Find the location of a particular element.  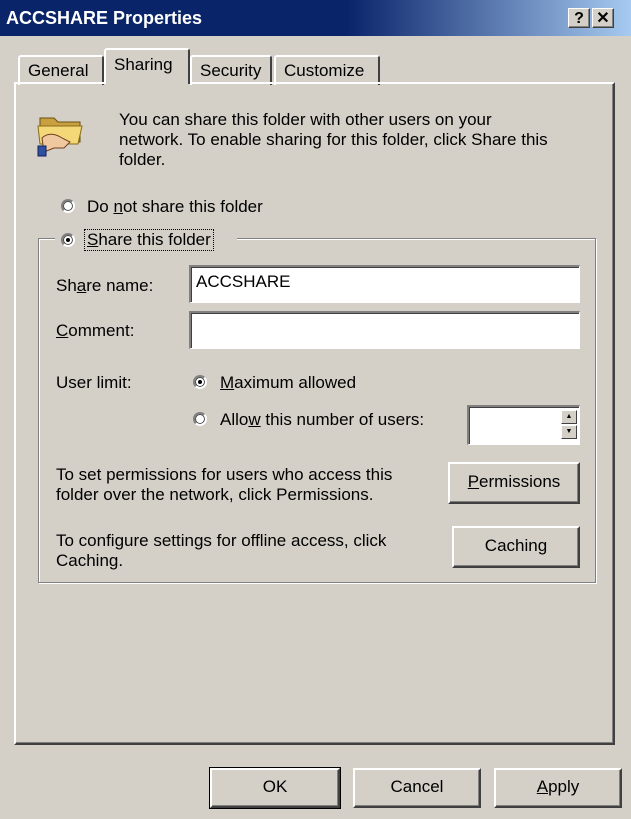

allow-number-radio is located at coordinates (200, 419).